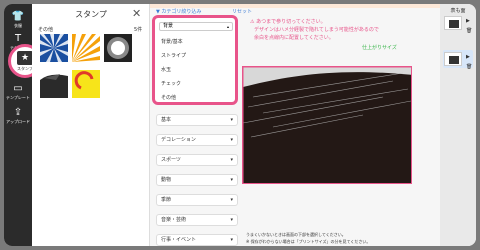 The height and width of the screenshot is (250, 480). I want to click on stamp-thumb-yellow-circle, so click(86, 84).